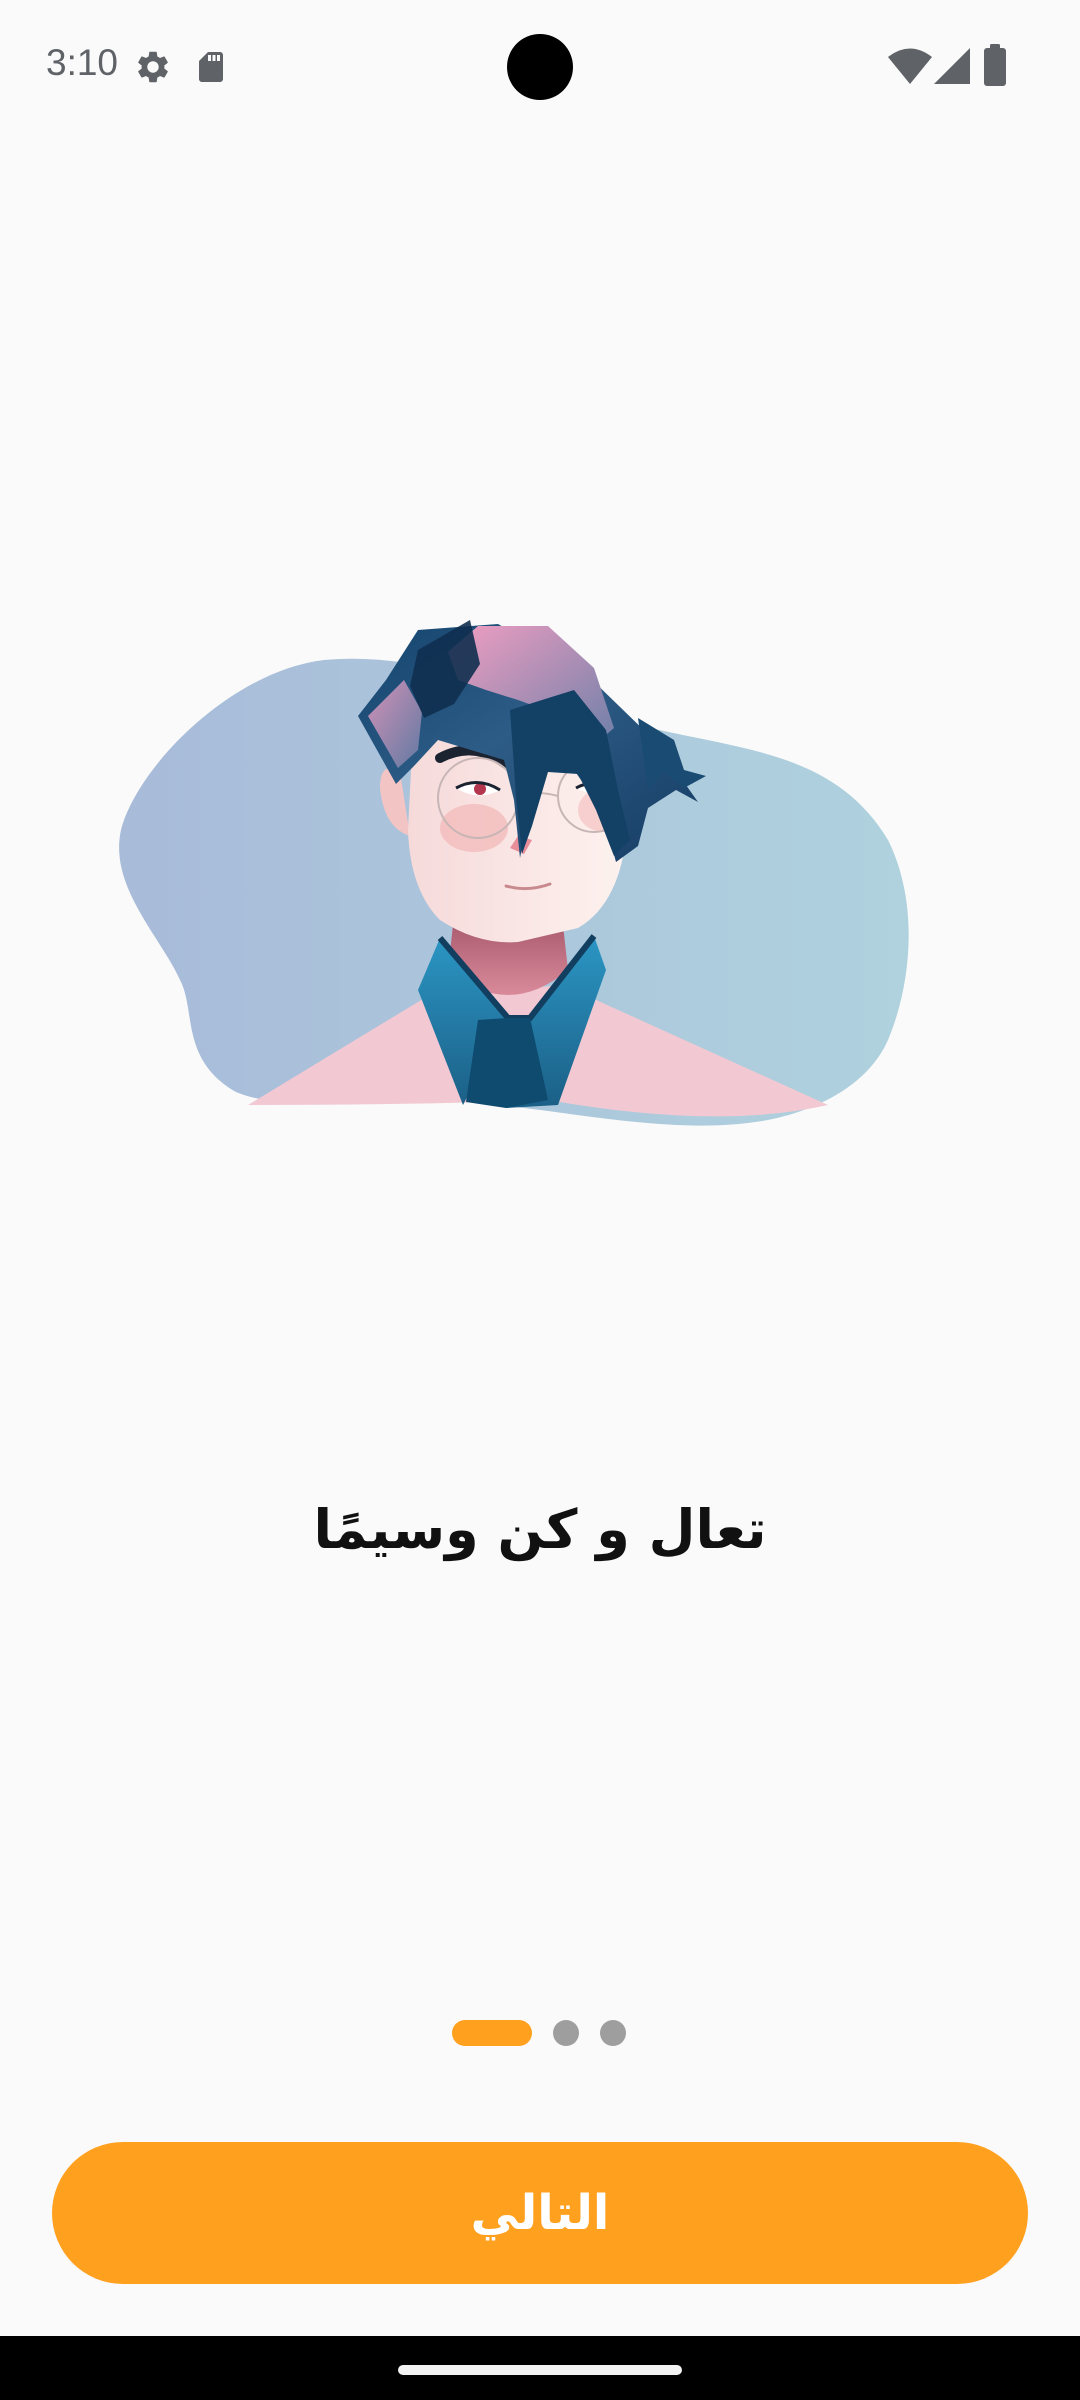  I want to click on status-bar: 3:10, so click(540, 65).